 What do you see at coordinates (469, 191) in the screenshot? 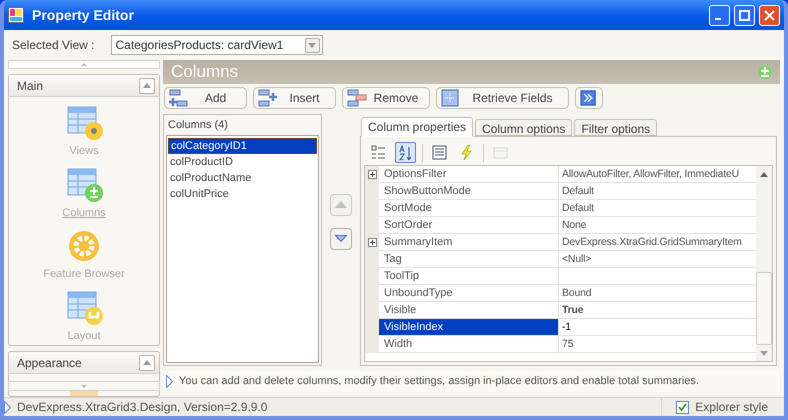
I see `property-name: ShowButtonMode` at bounding box center [469, 191].